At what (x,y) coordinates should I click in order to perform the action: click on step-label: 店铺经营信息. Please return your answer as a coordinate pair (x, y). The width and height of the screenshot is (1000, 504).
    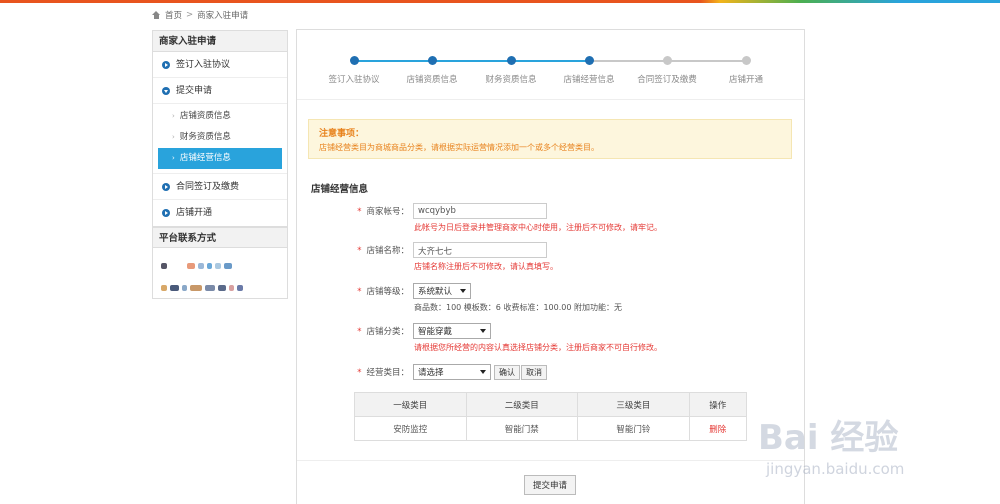
    Looking at the image, I should click on (589, 80).